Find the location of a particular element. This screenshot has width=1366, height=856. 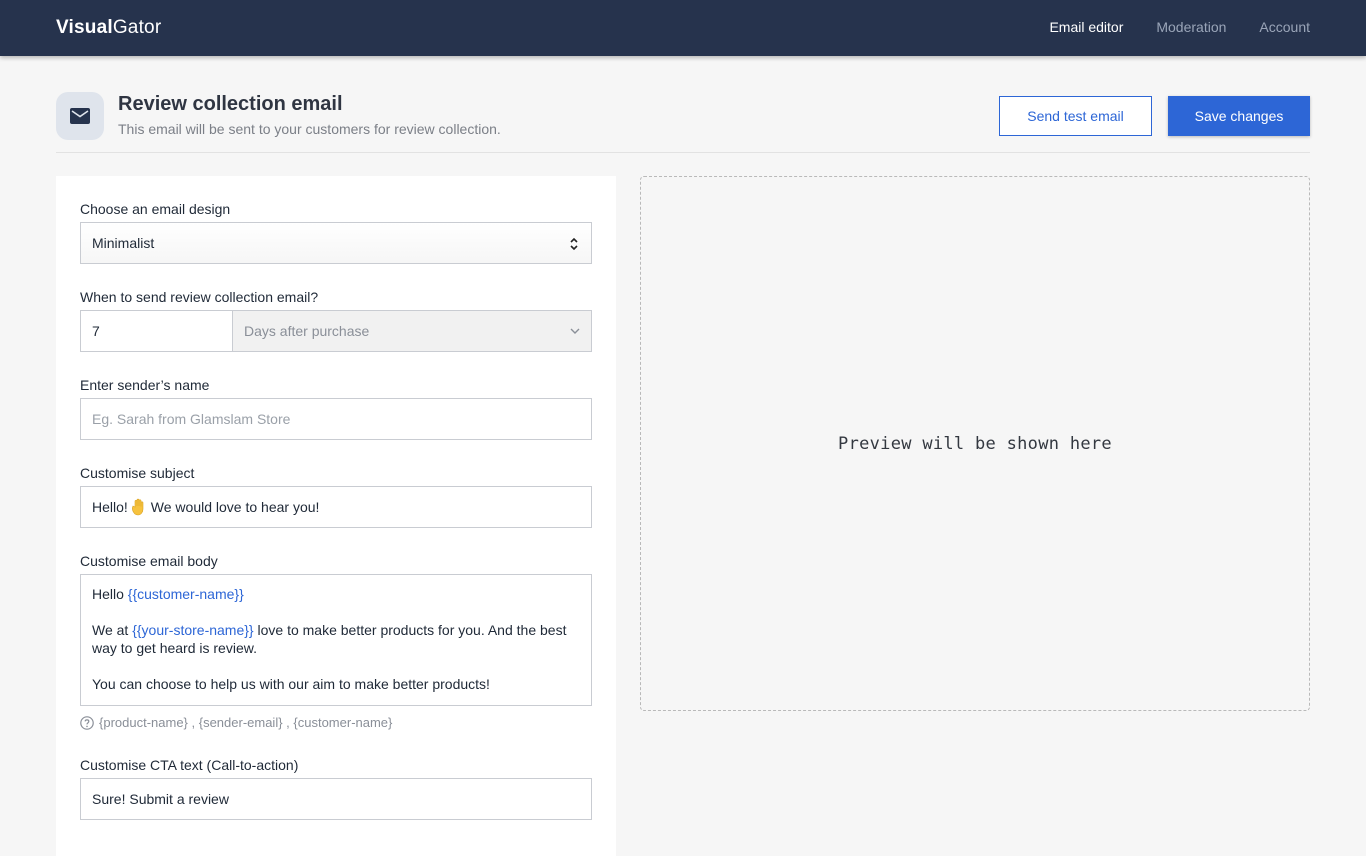

subject-label: Customise subject is located at coordinates (137, 473).